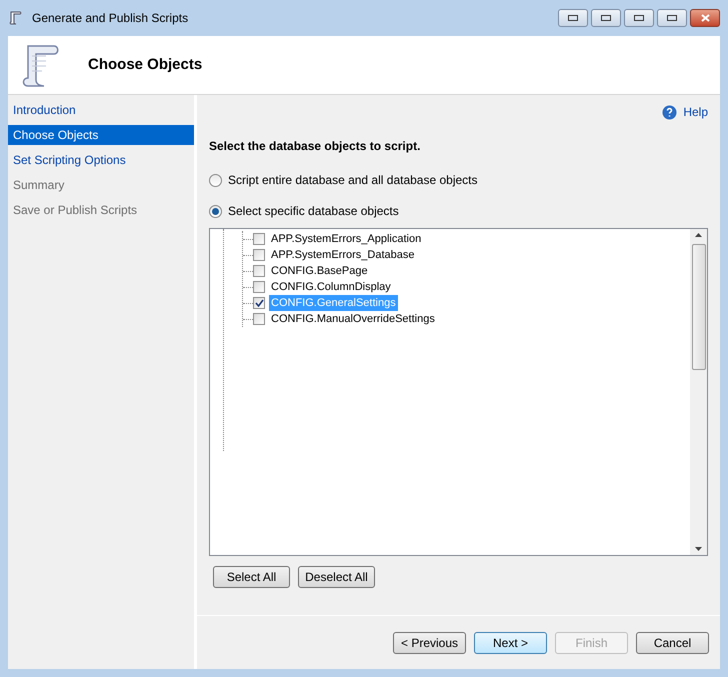 The image size is (728, 677). What do you see at coordinates (672, 643) in the screenshot?
I see `wizard-button: Cancel` at bounding box center [672, 643].